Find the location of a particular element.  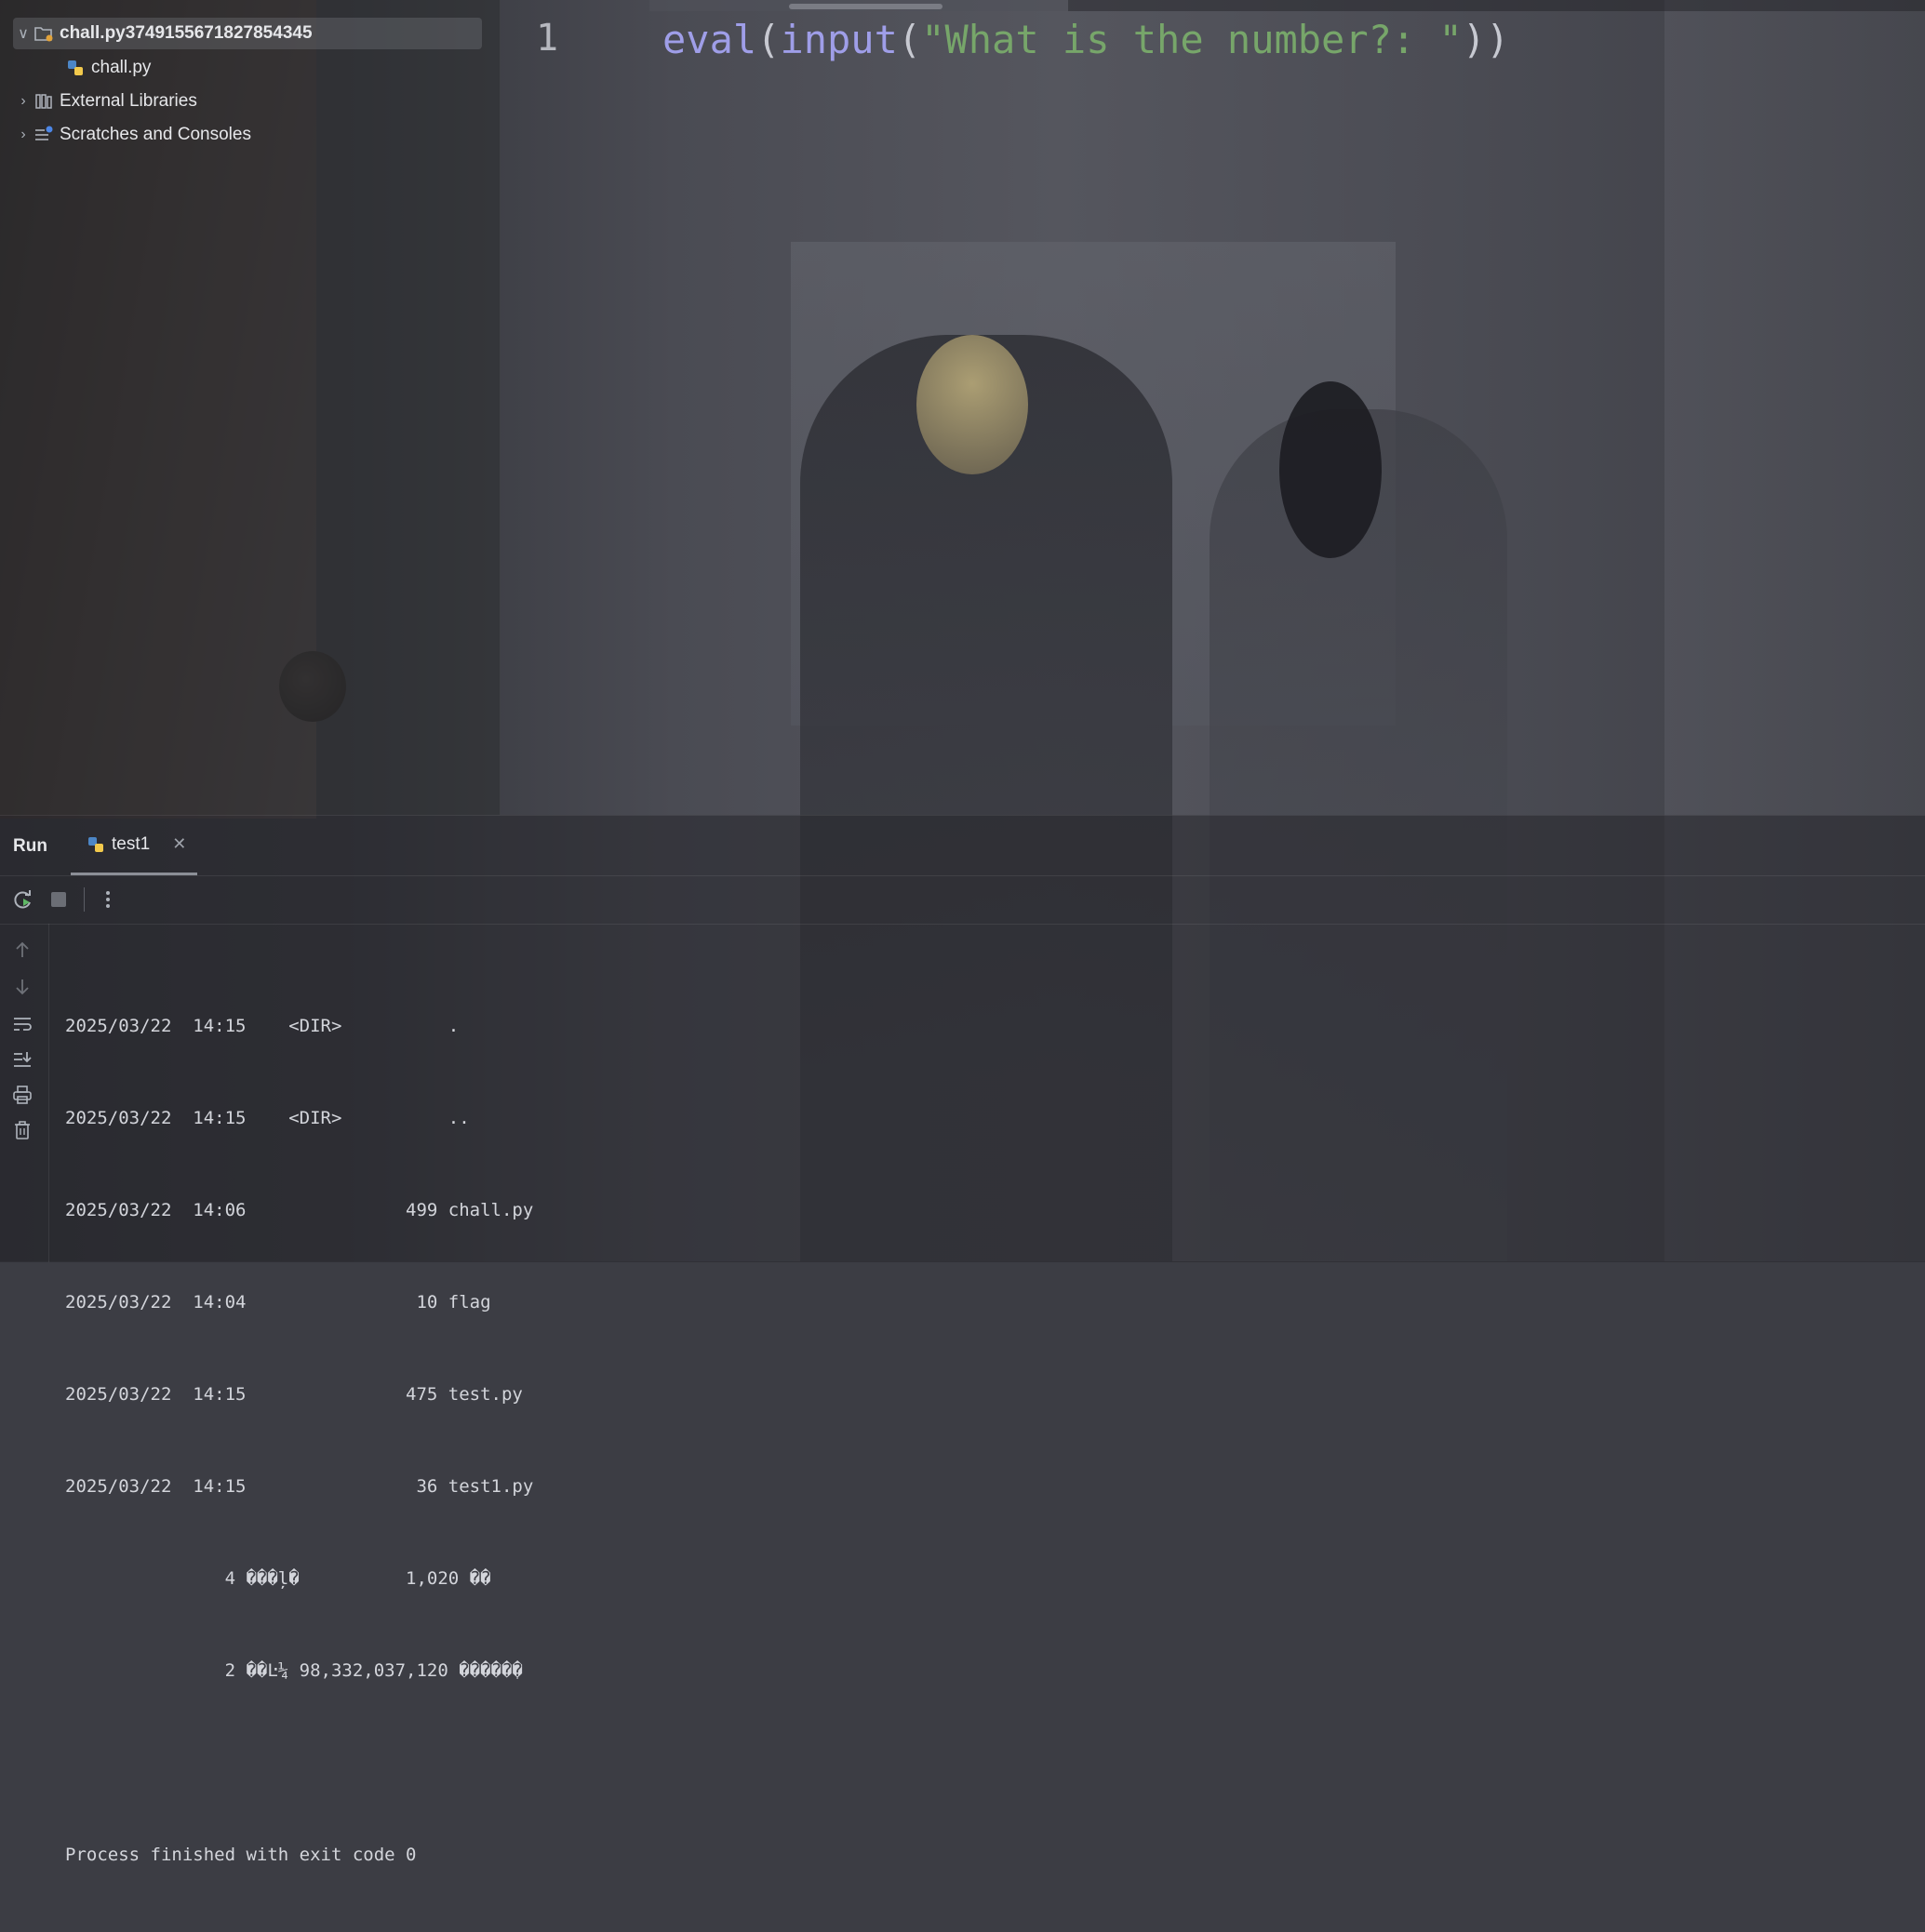

run-tab-label: test1 is located at coordinates (131, 843).